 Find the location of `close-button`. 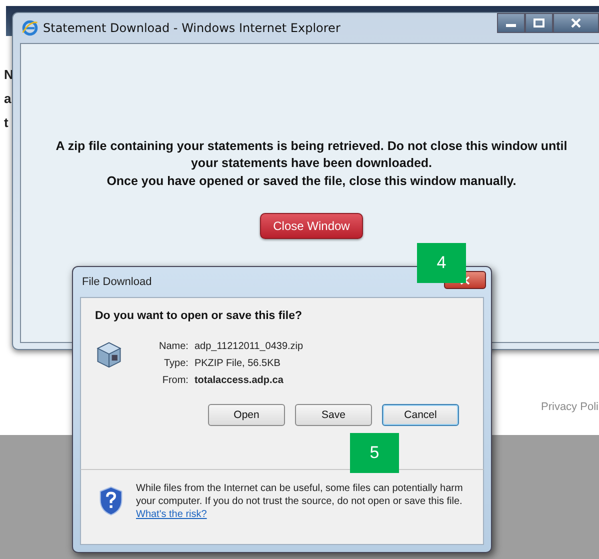

close-button is located at coordinates (576, 23).